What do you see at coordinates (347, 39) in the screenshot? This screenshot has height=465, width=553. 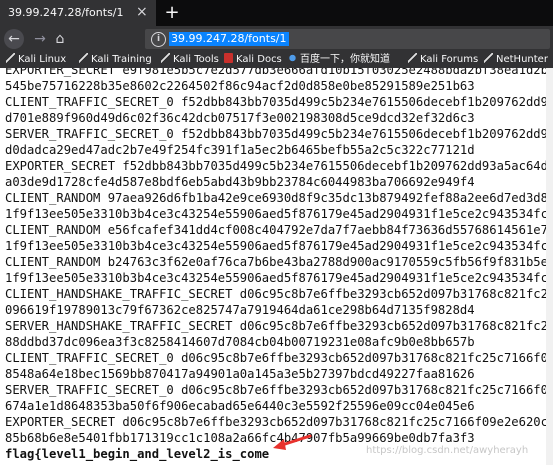 I see `url-bar: i 39.99.247.28/fonts/1` at bounding box center [347, 39].